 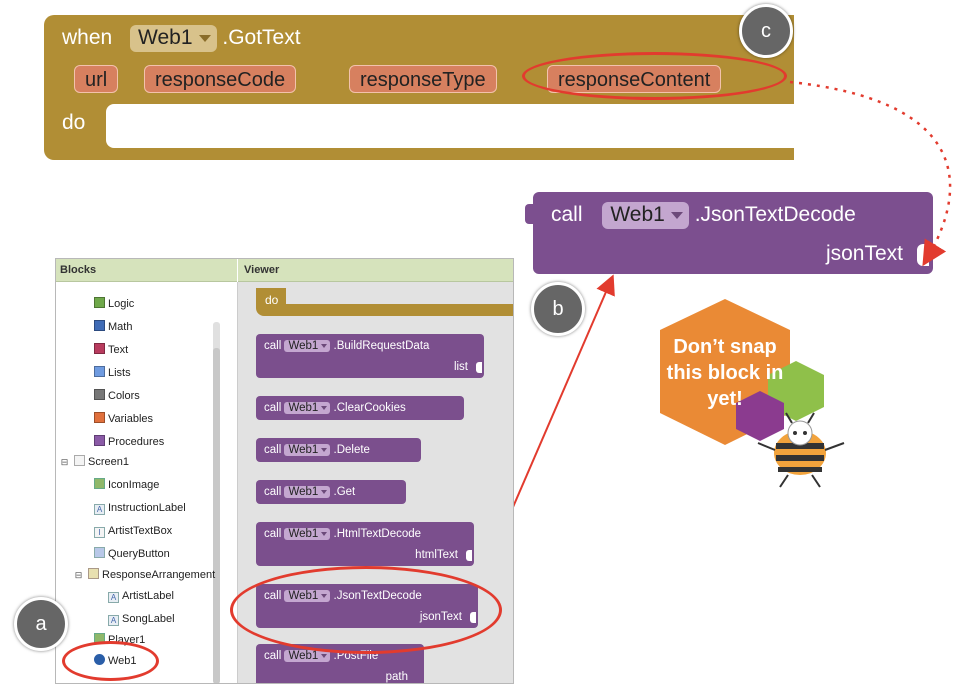 What do you see at coordinates (41, 624) in the screenshot?
I see `callout-a: a` at bounding box center [41, 624].